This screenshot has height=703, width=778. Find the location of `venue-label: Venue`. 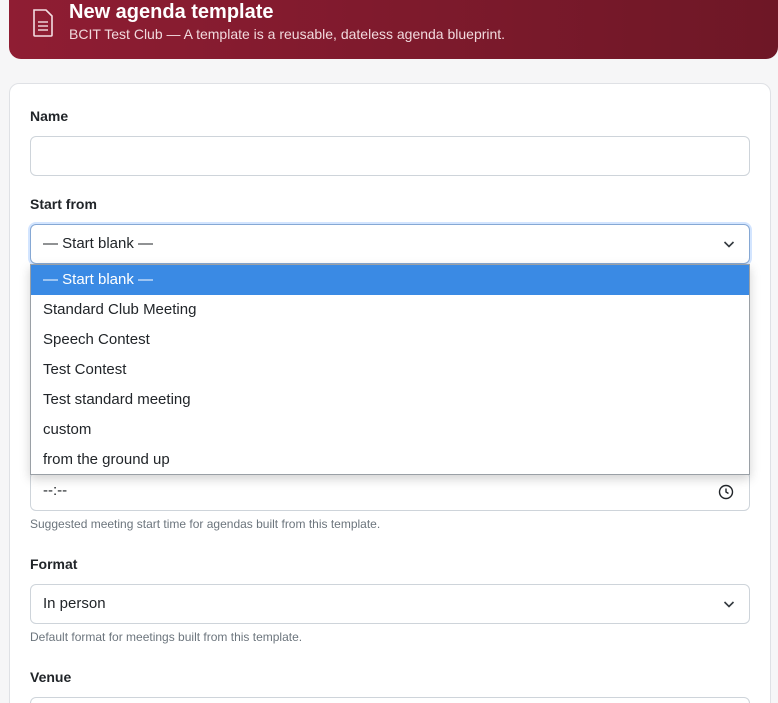

venue-label: Venue is located at coordinates (51, 677).